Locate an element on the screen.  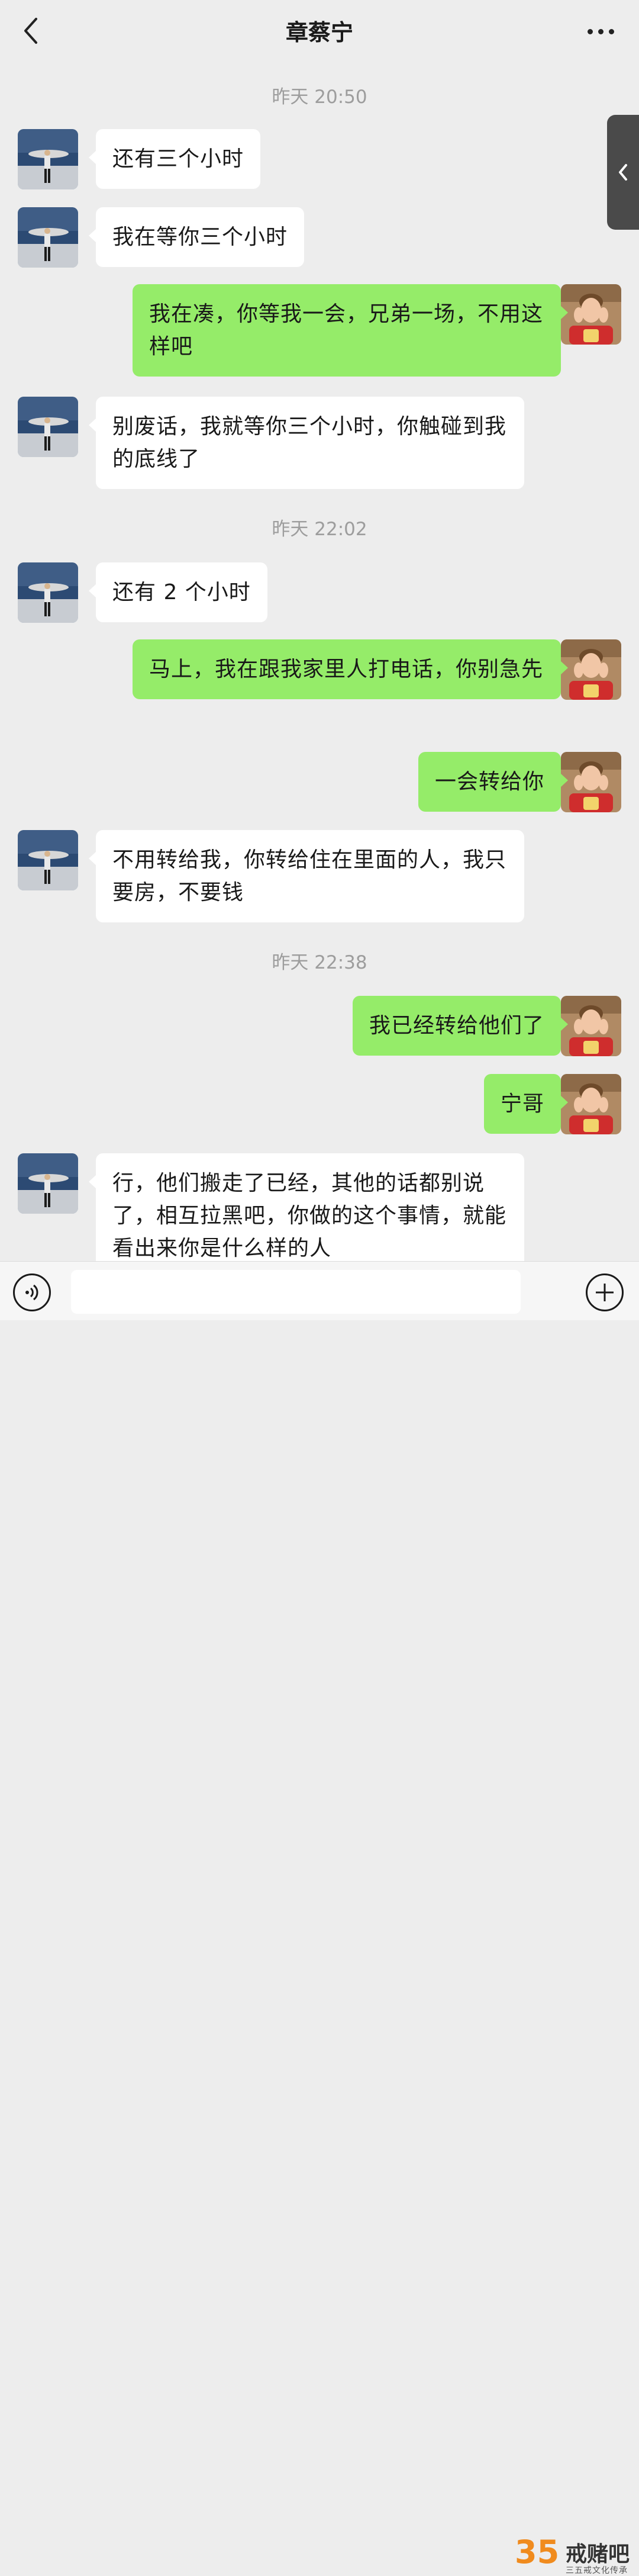
timestamp: 昨天 22:38 is located at coordinates (319, 963).